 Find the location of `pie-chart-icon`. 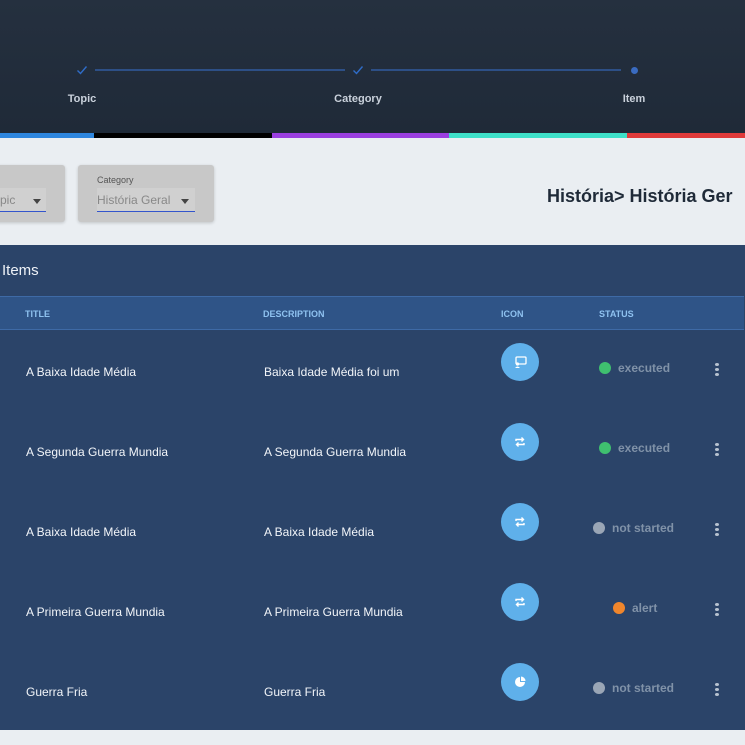

pie-chart-icon is located at coordinates (520, 682).